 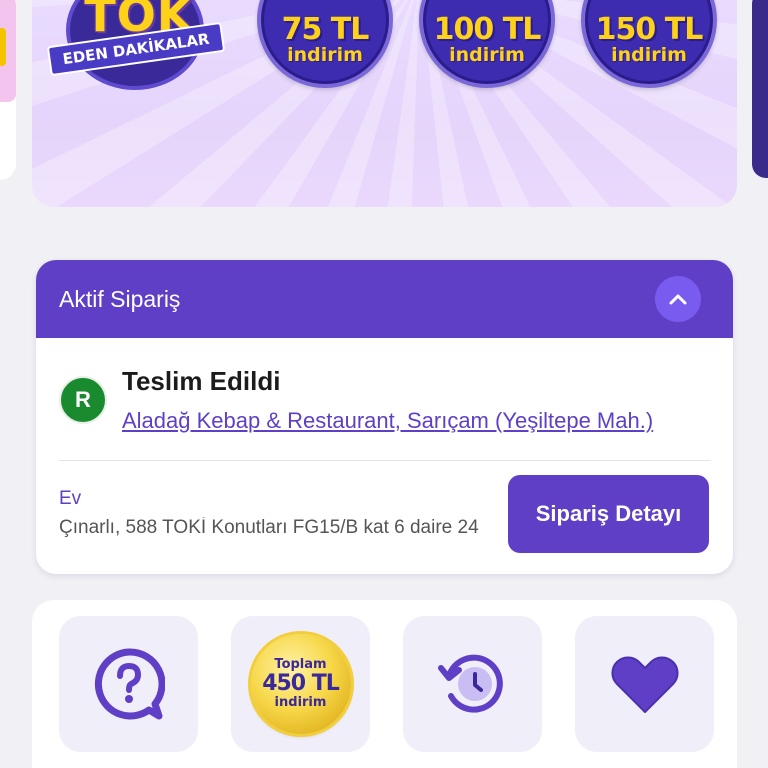 I want to click on savings-top-label: Toplam, so click(x=300, y=665).